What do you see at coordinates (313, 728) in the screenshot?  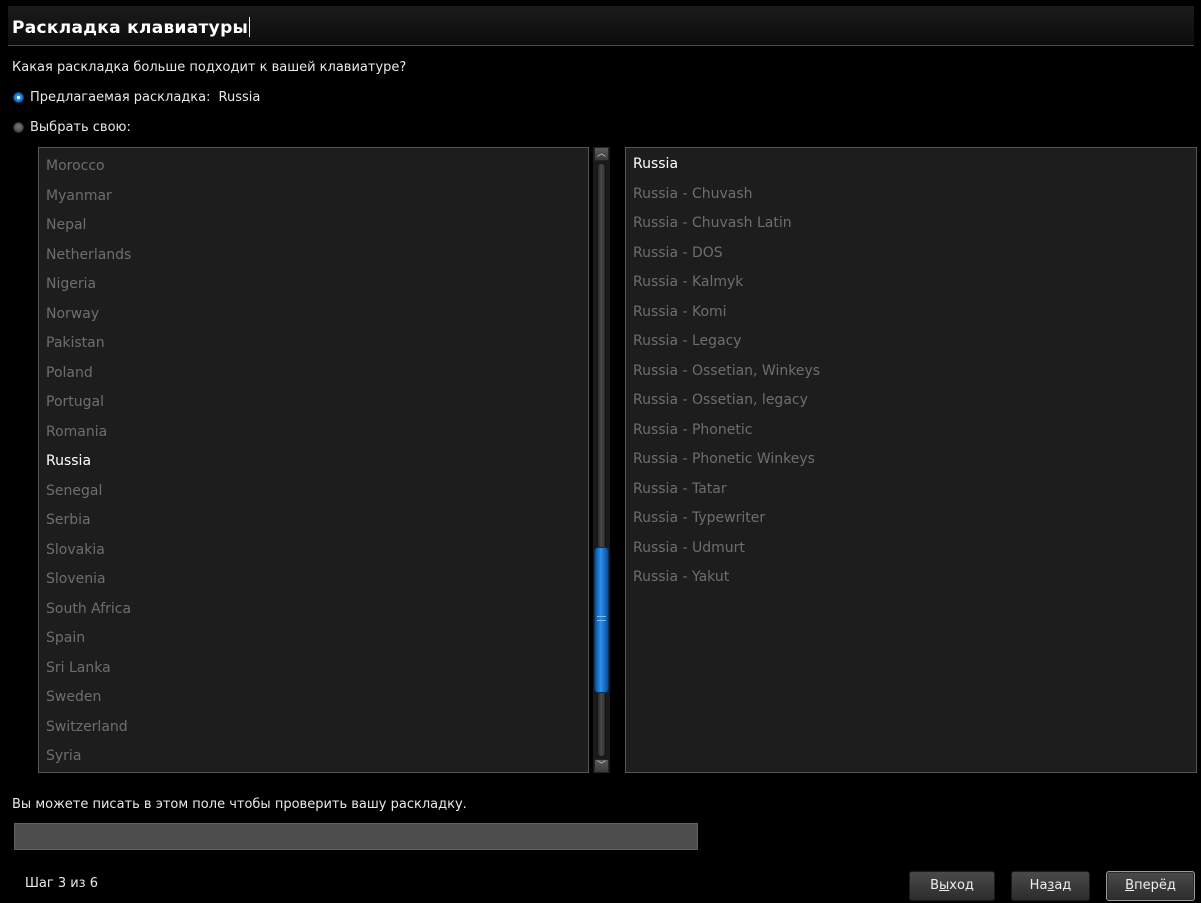 I see `country-list-item: Switzerland` at bounding box center [313, 728].